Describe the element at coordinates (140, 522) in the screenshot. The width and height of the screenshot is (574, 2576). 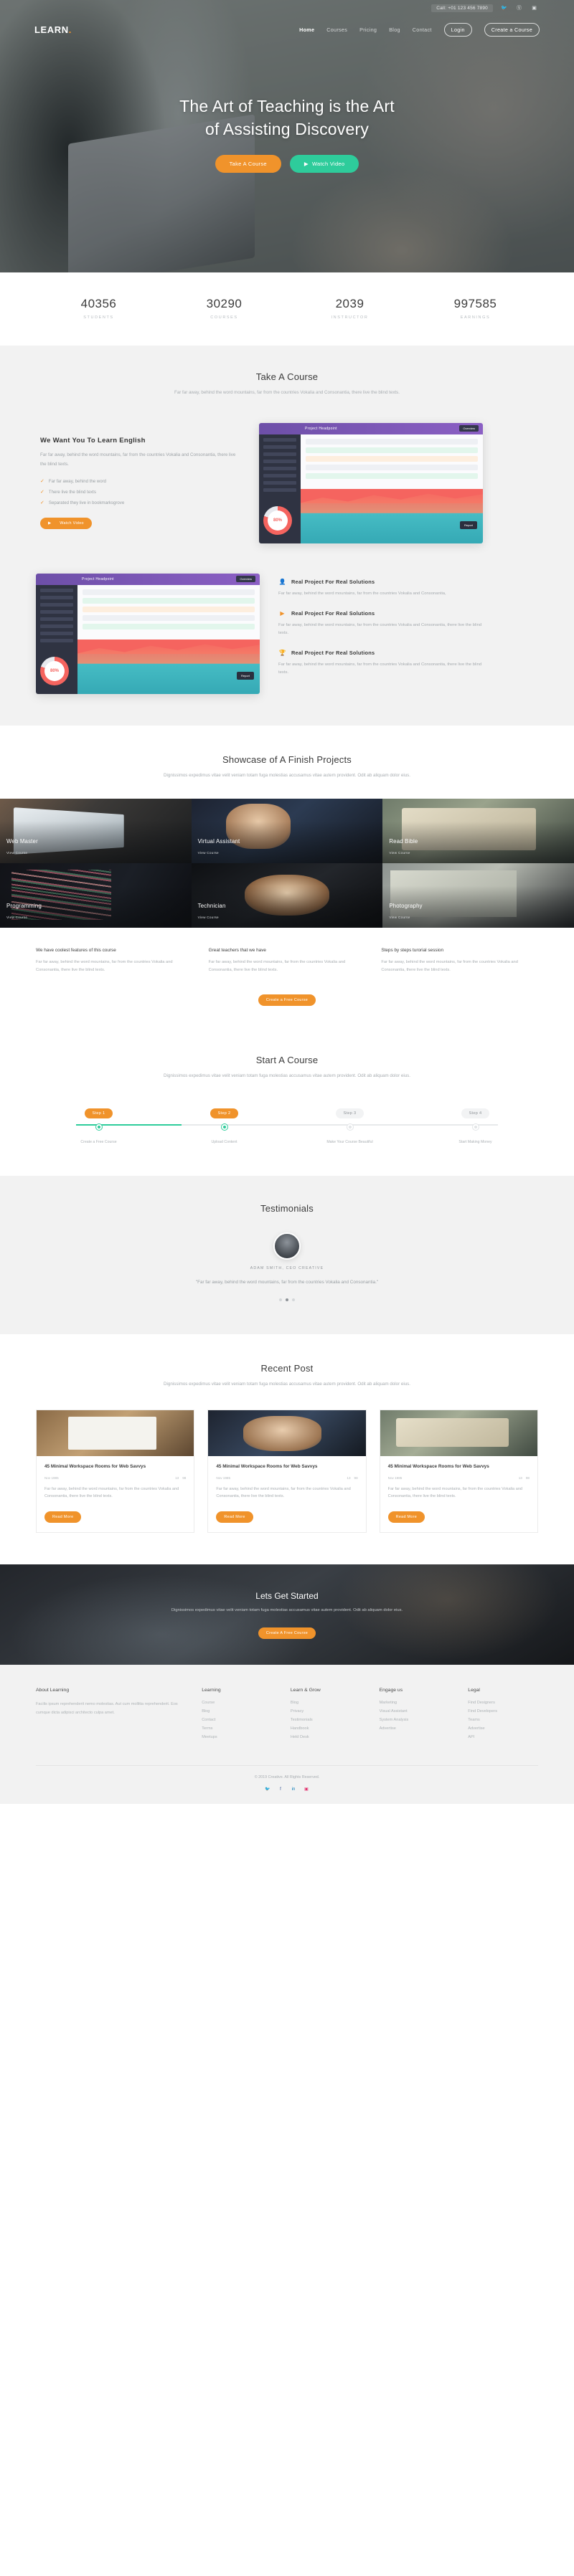
I see `watch-video-wrap: ▶ Watch Video` at that location.